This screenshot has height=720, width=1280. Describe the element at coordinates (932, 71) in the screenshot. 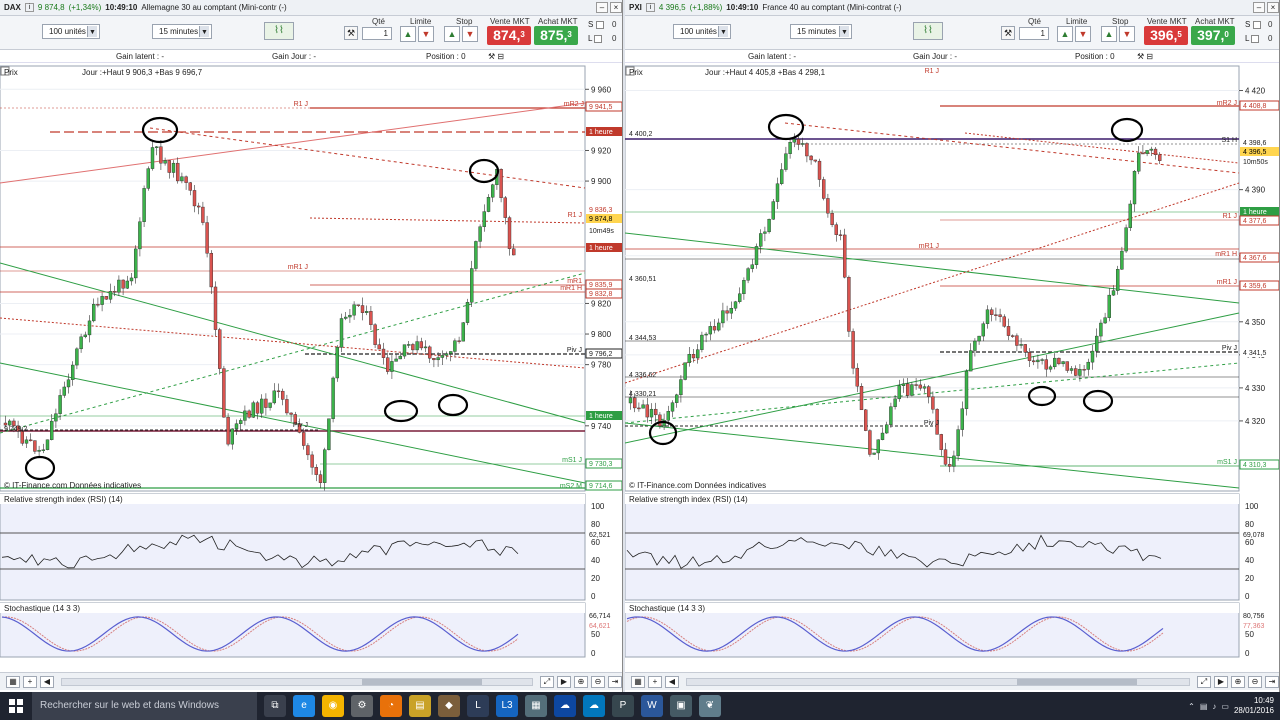

I see `level-label: R1 J` at that location.